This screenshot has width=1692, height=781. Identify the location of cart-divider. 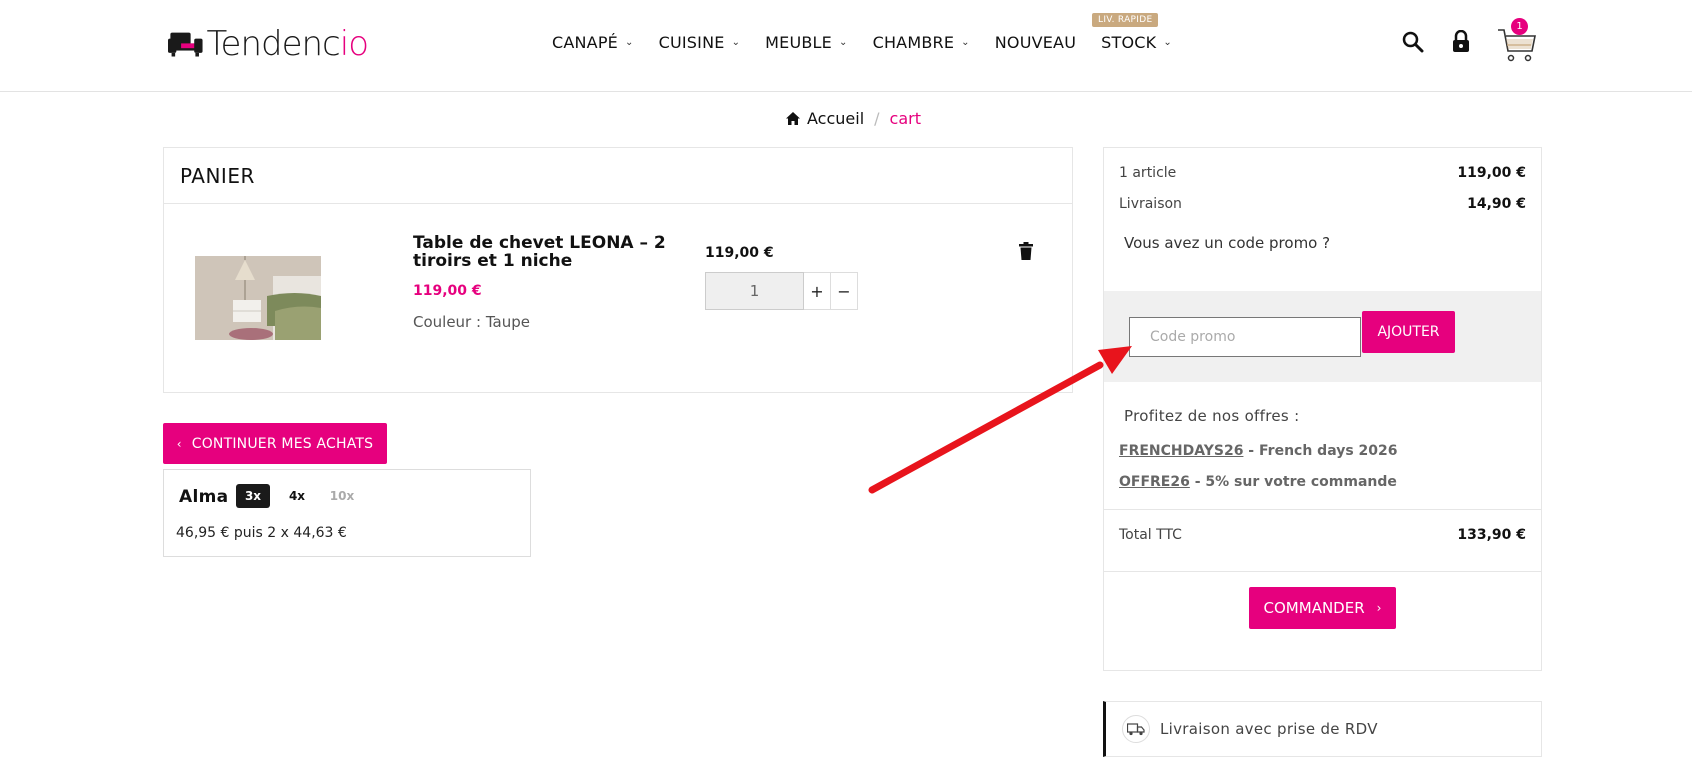
(618, 203).